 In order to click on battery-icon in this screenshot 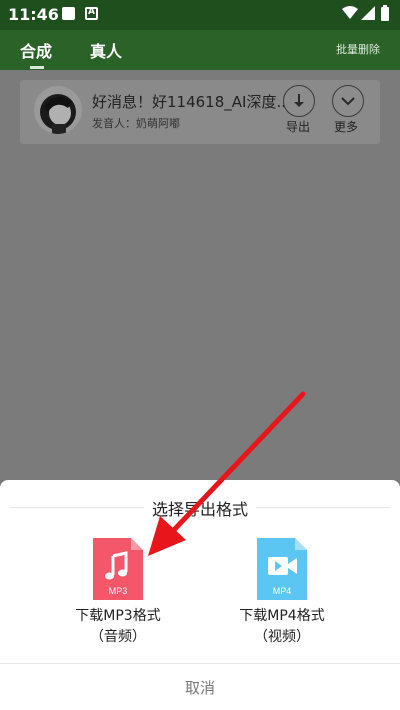, I will do `click(385, 13)`.